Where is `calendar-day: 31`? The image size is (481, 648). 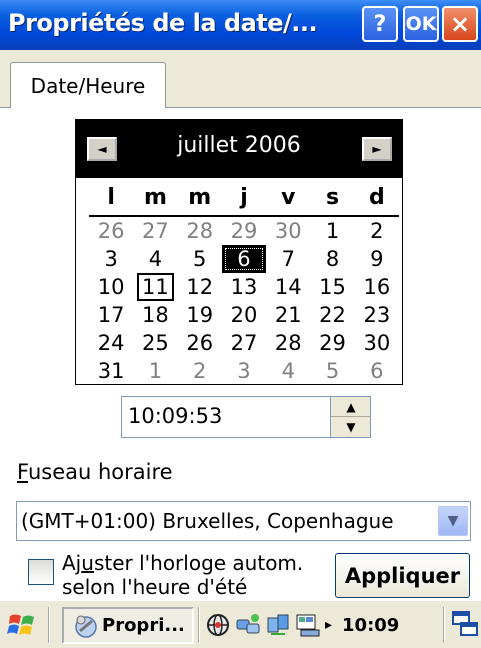
calendar-day: 31 is located at coordinates (111, 371).